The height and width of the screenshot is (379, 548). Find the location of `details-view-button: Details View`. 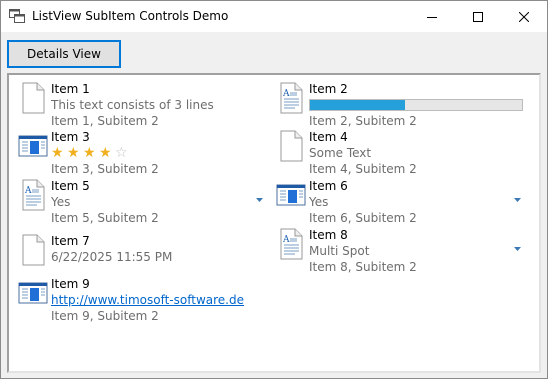

details-view-button: Details View is located at coordinates (64, 54).